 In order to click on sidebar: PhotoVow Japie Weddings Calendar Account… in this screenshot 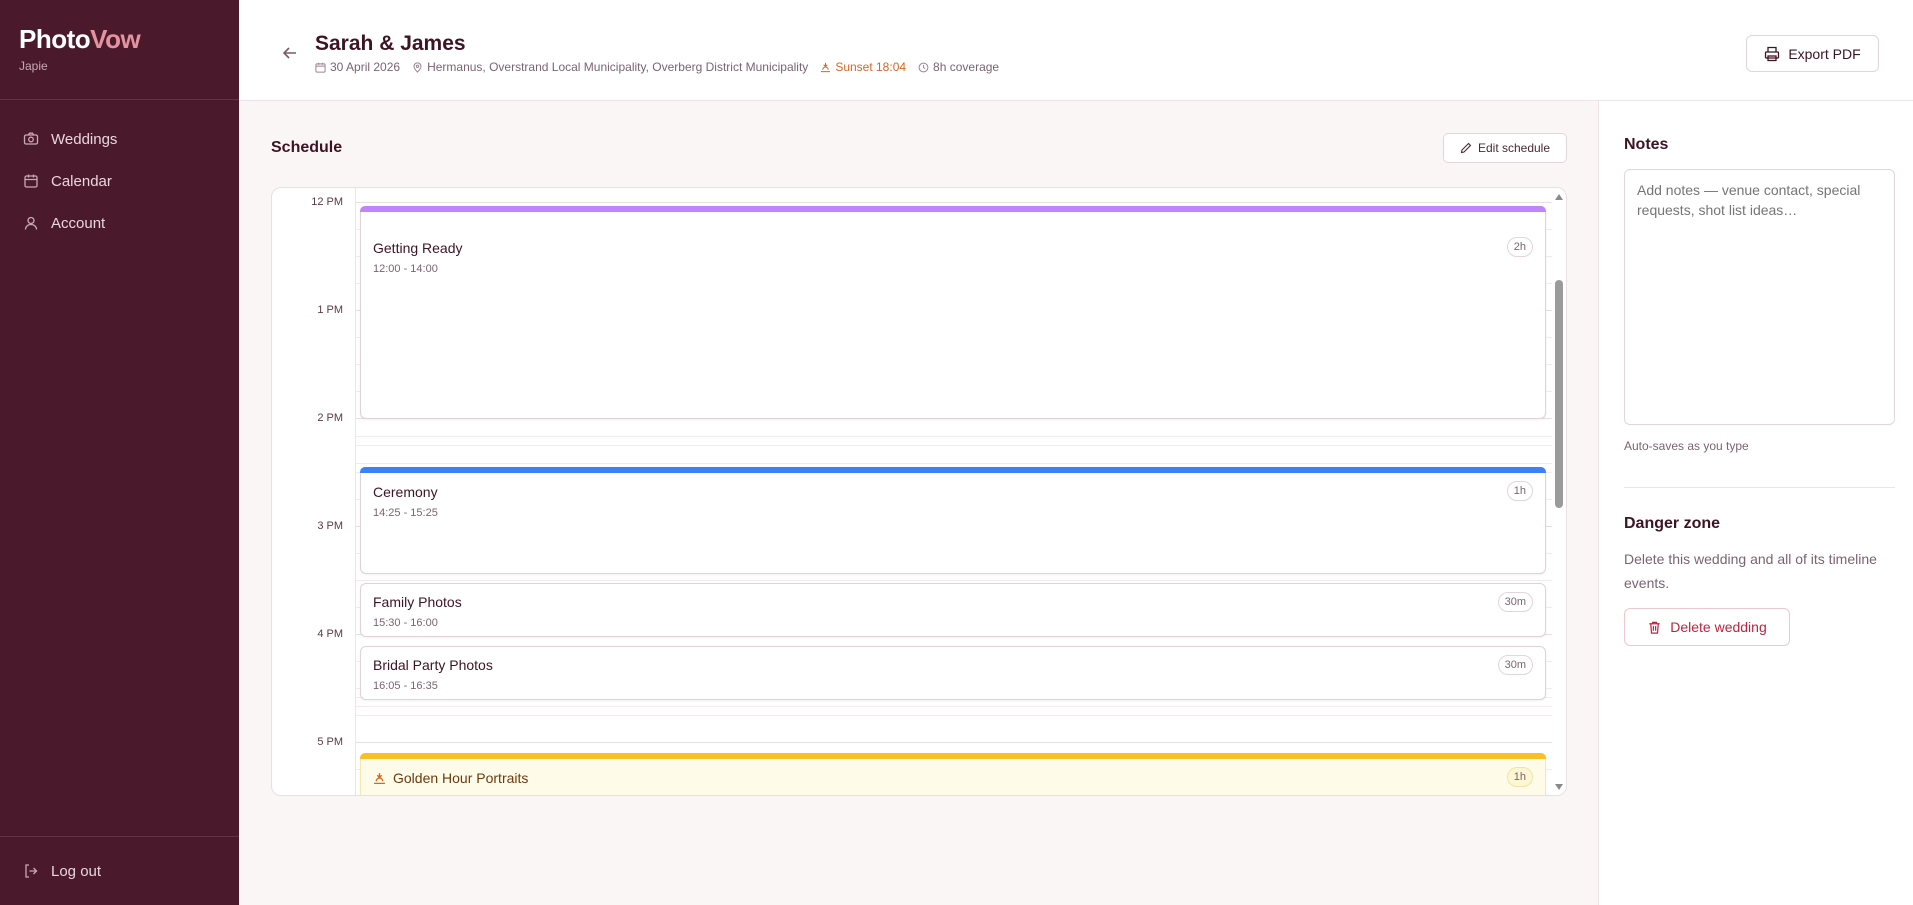, I will do `click(119, 452)`.